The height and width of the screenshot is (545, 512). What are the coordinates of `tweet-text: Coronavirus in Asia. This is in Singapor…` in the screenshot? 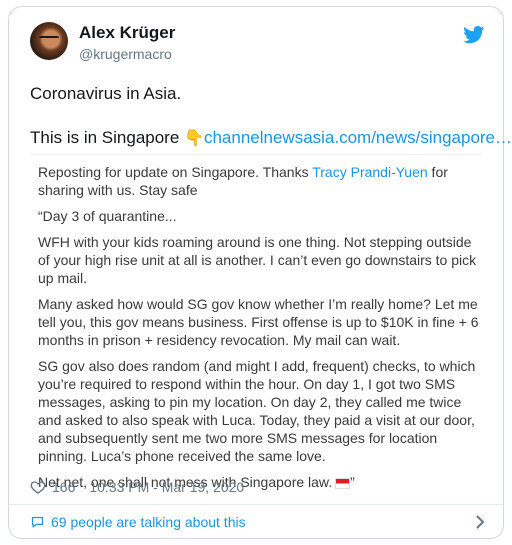 It's located at (271, 116).